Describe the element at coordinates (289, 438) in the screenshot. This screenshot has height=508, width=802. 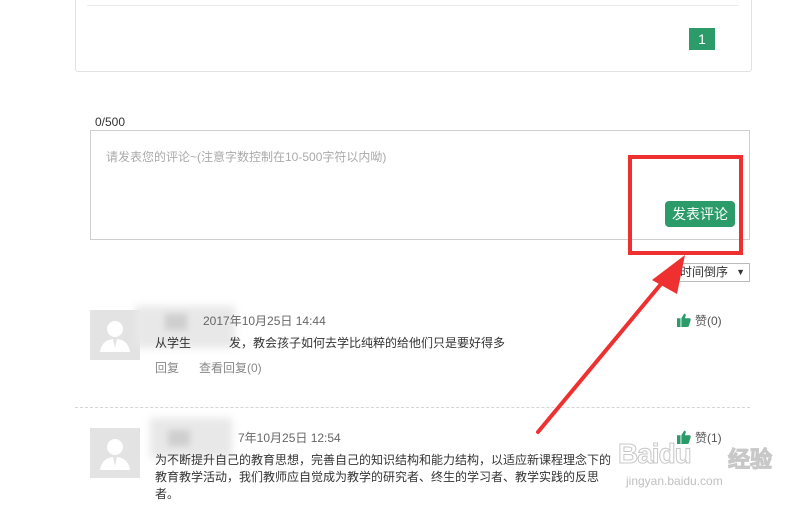
I see `comment-timestamp: 7年10月25日 12:54` at that location.